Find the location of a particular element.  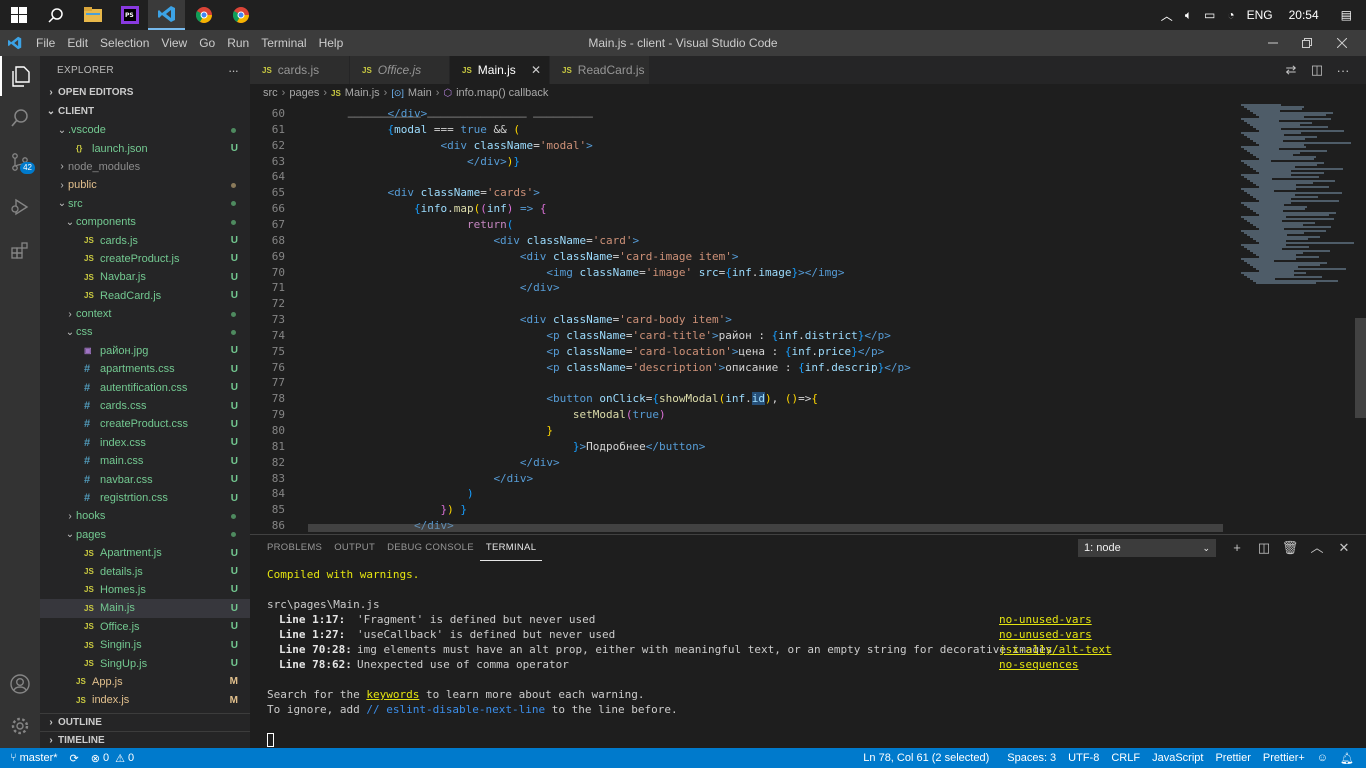

file-explorer-icon is located at coordinates (92, 15).